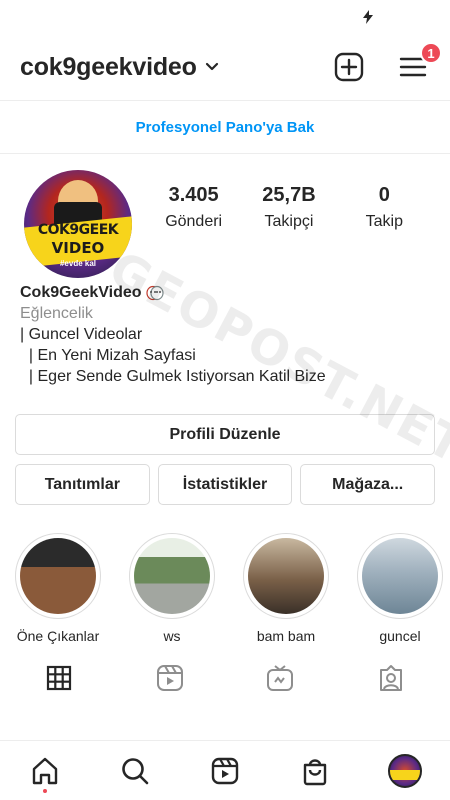 The image size is (450, 800). I want to click on nav-search, so click(135, 771).